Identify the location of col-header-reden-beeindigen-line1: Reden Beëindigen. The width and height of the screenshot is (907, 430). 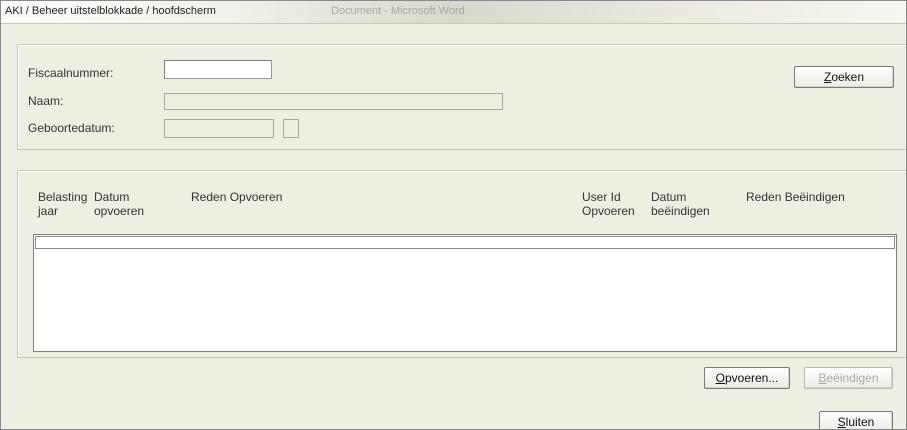
(795, 197).